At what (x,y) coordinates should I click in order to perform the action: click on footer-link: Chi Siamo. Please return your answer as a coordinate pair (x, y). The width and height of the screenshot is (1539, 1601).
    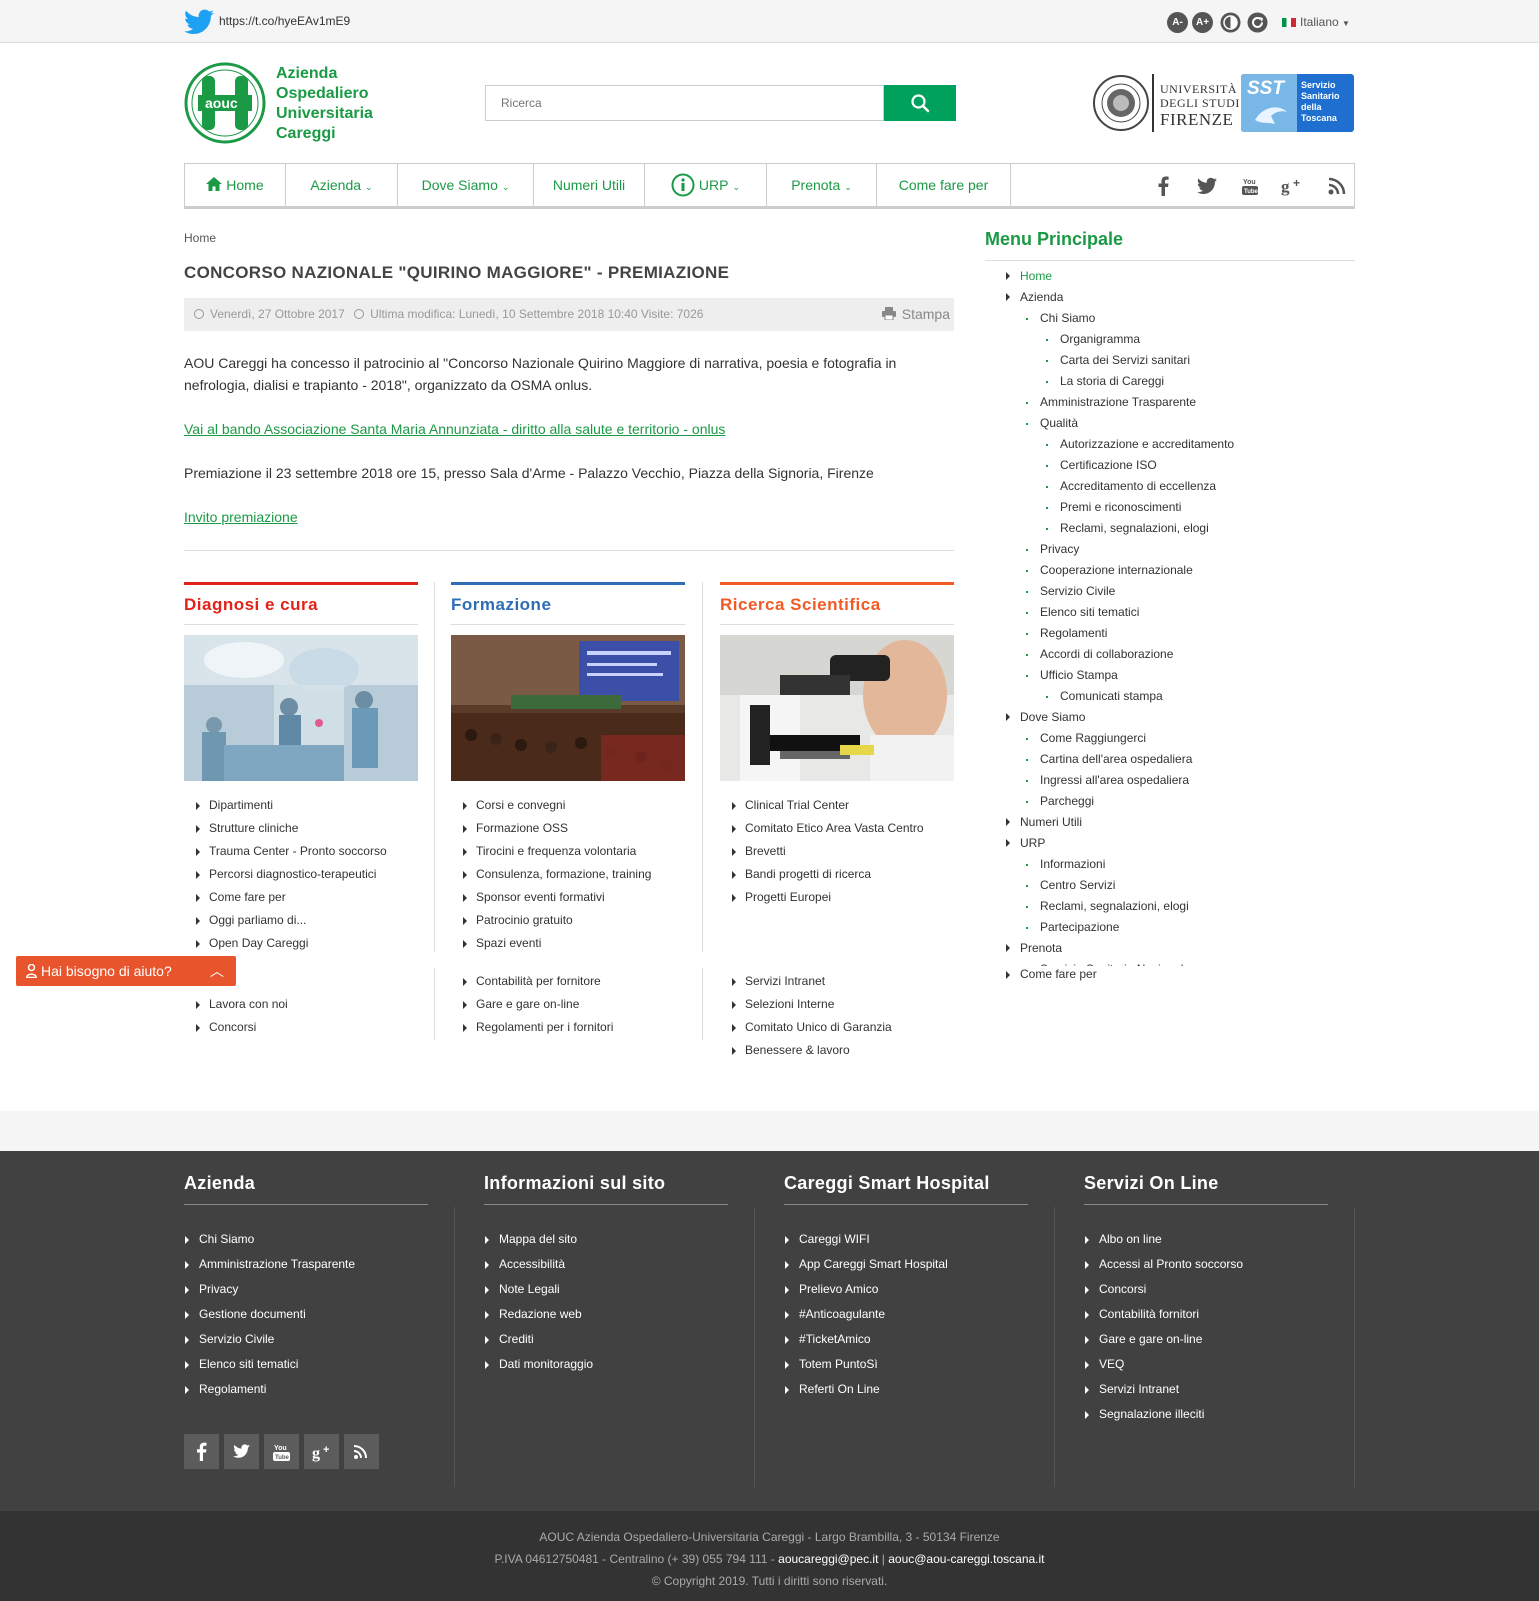
    Looking at the image, I should click on (306, 1239).